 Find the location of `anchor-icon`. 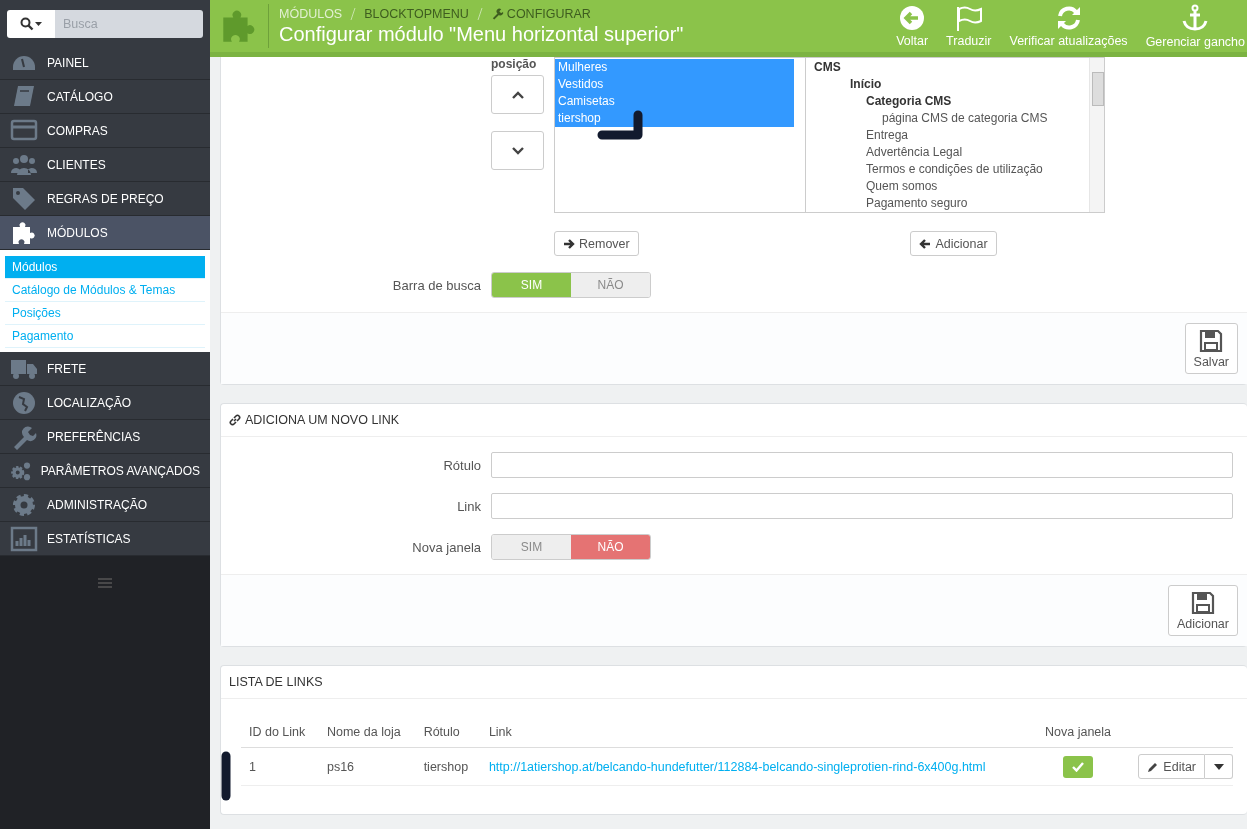

anchor-icon is located at coordinates (1195, 17).